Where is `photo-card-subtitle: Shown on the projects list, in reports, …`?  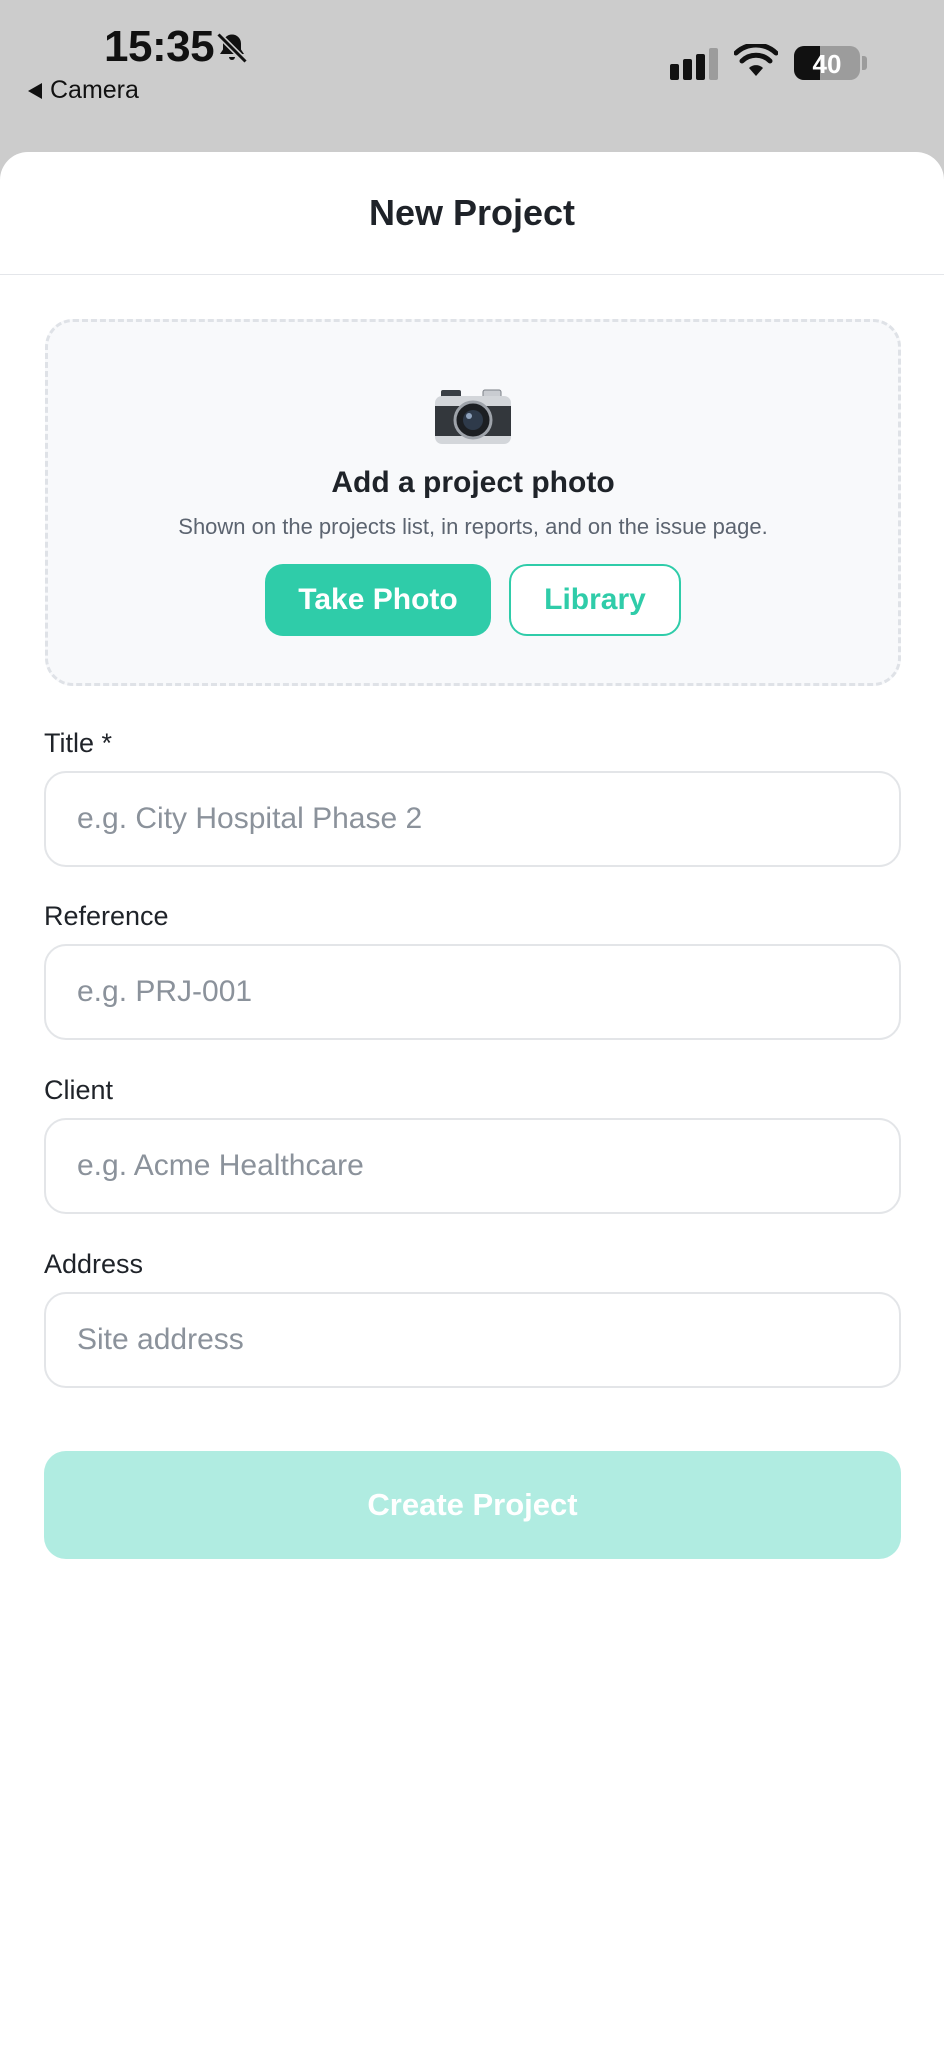 photo-card-subtitle: Shown on the projects list, in reports, … is located at coordinates (473, 526).